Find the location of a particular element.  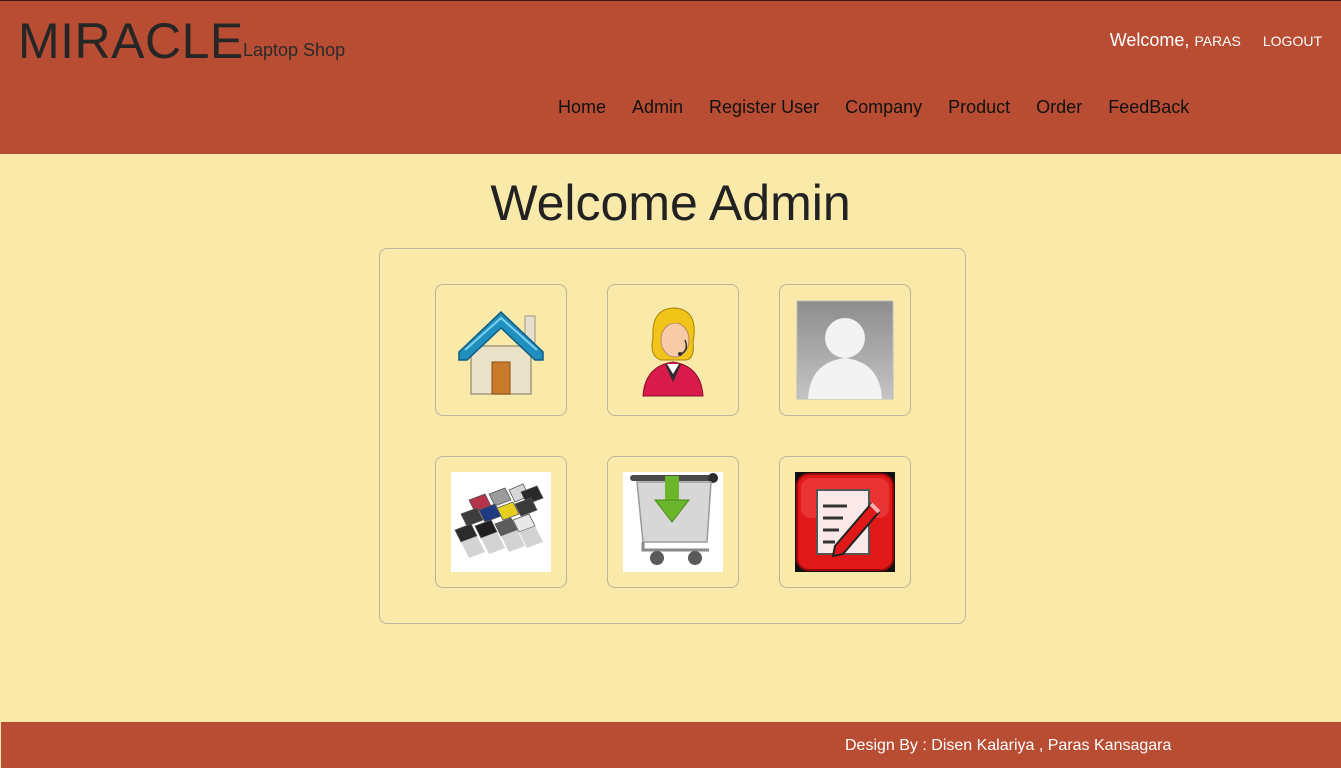

feedback-edit-icon is located at coordinates (845, 522).